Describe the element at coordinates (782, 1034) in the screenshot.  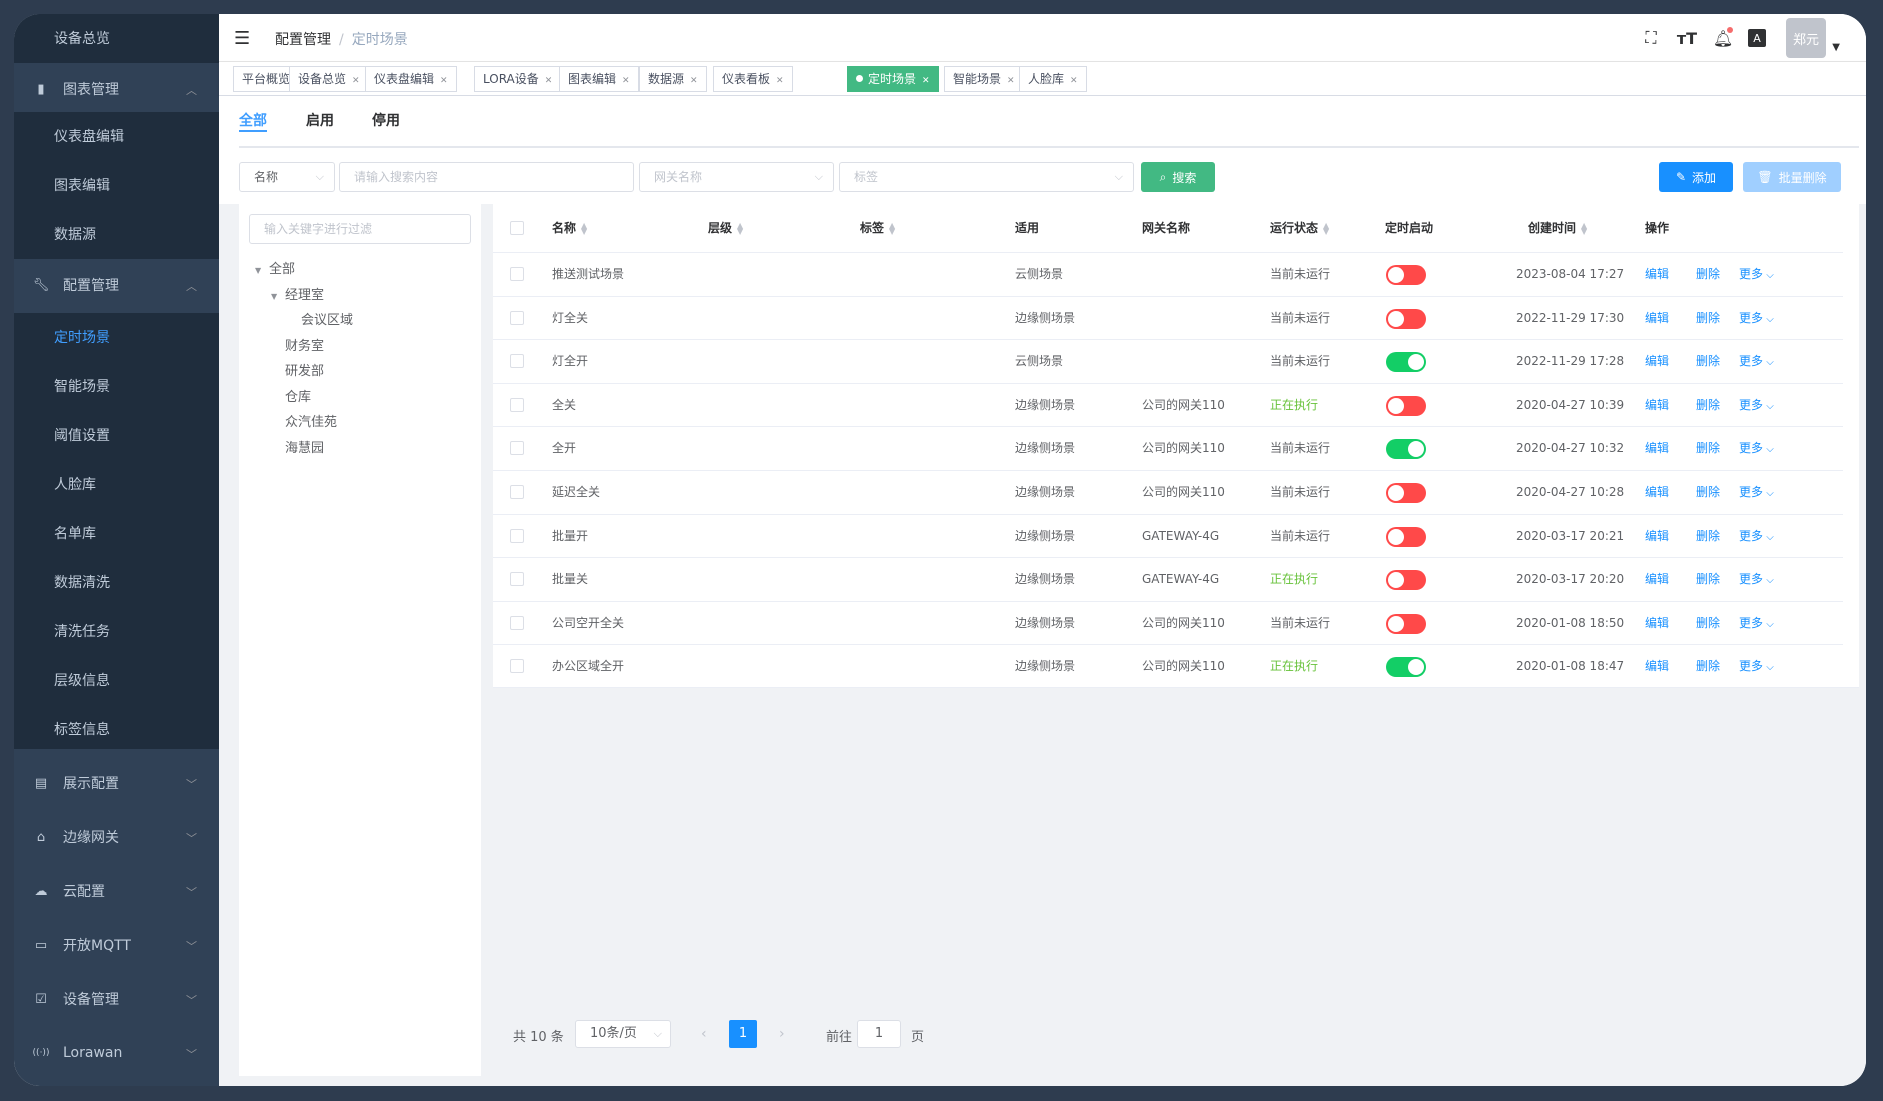
I see `next-page-icon: ›` at that location.